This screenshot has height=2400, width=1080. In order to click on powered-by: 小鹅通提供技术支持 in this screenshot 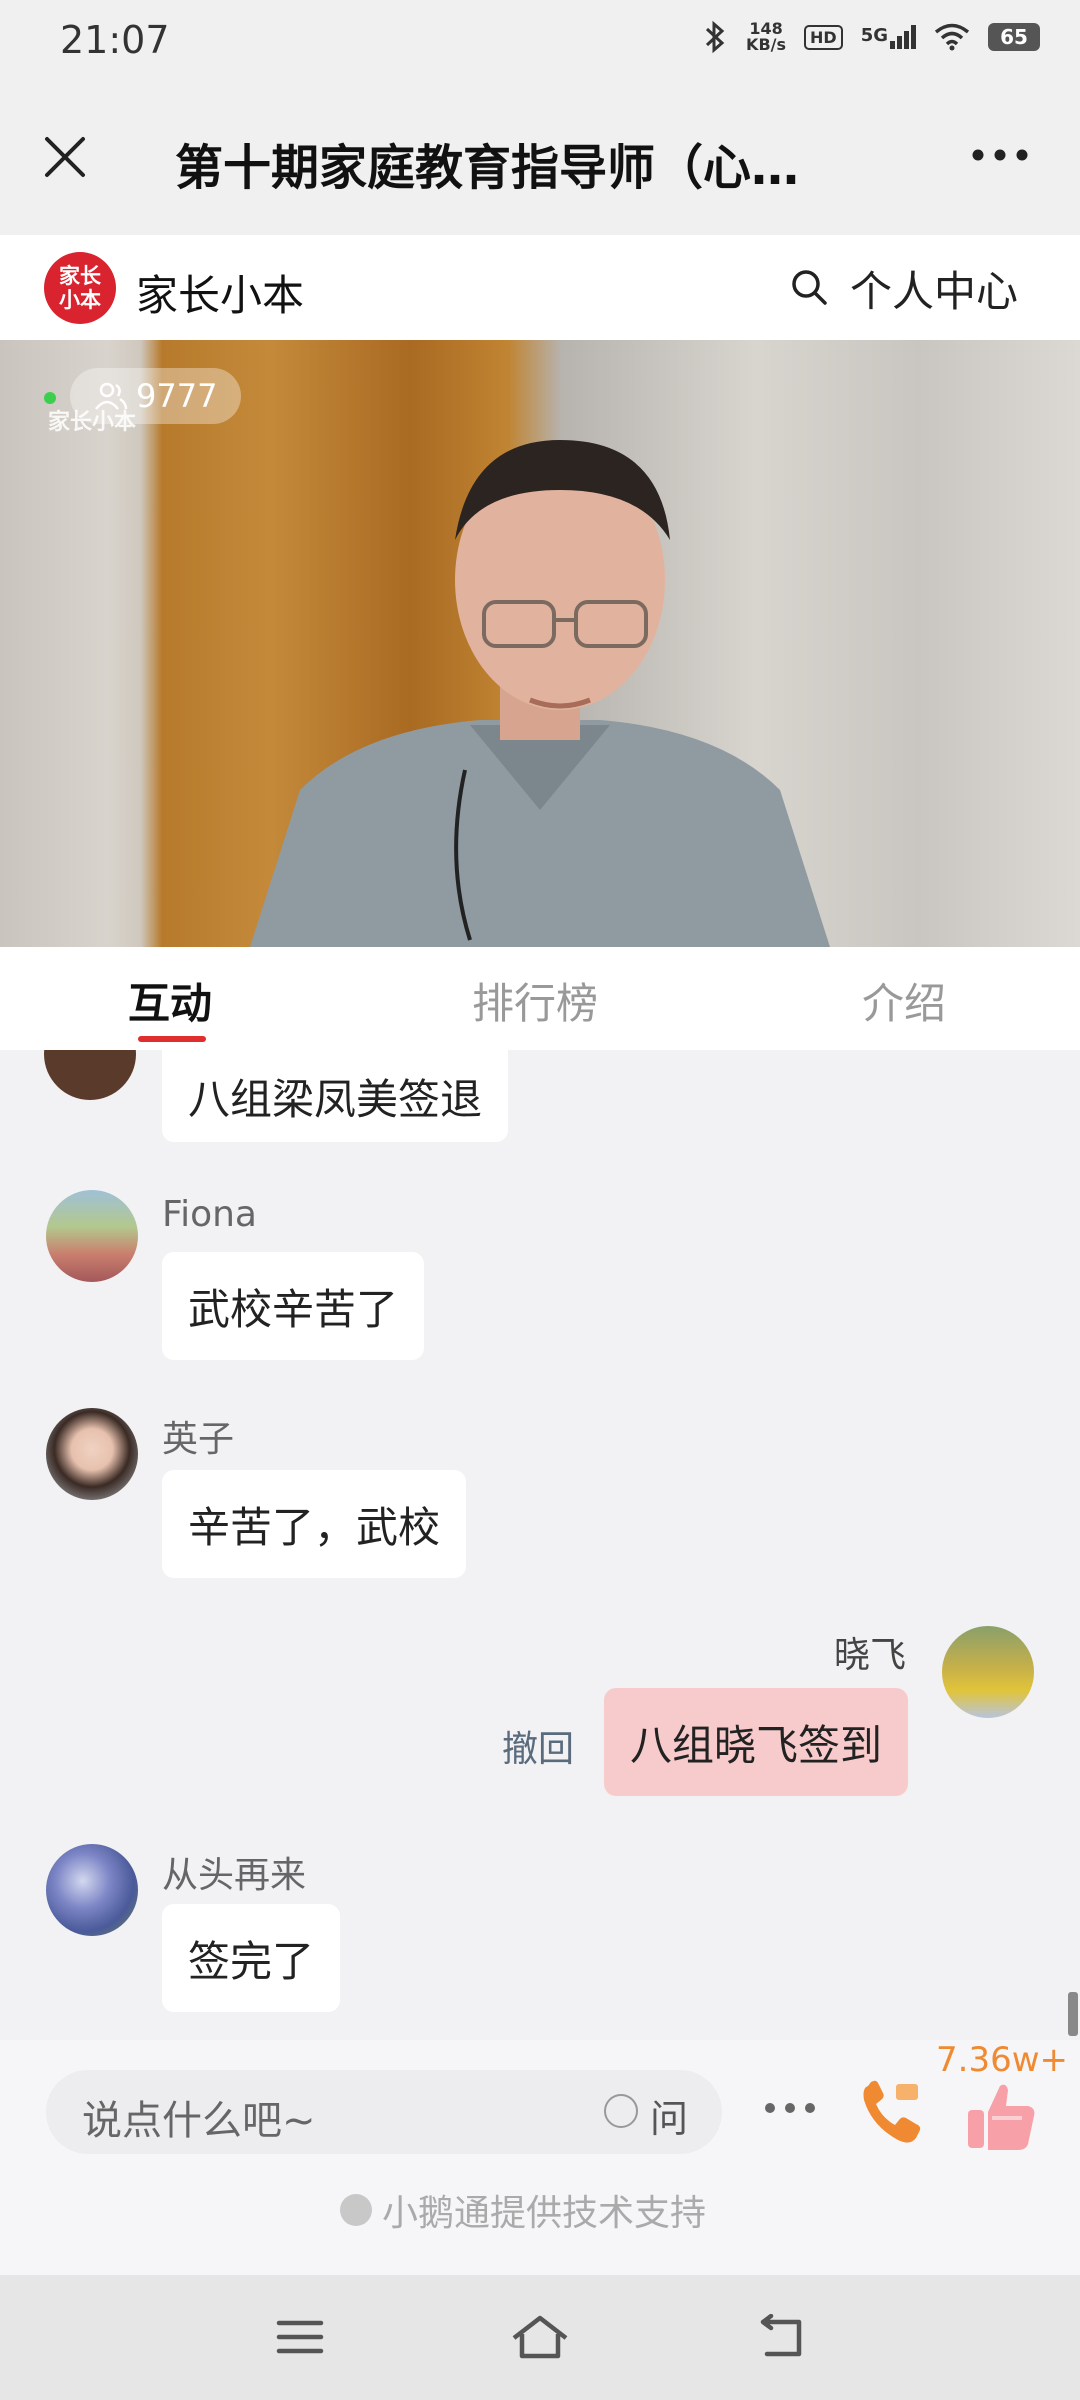, I will do `click(523, 2210)`.